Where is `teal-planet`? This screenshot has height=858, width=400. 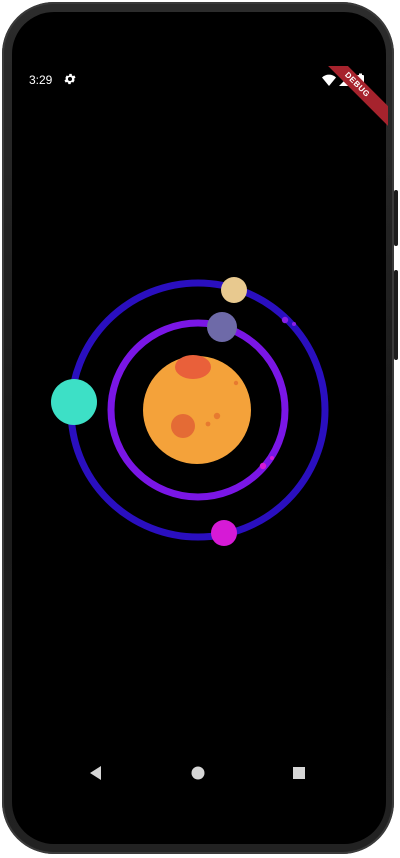 teal-planet is located at coordinates (74, 402).